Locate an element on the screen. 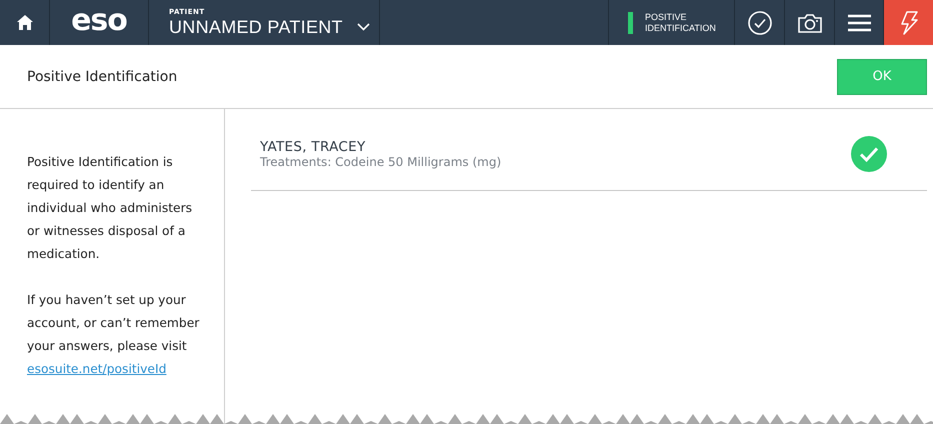 The width and height of the screenshot is (933, 424). status-label: POSITIVE IDENTIFICATION is located at coordinates (681, 23).